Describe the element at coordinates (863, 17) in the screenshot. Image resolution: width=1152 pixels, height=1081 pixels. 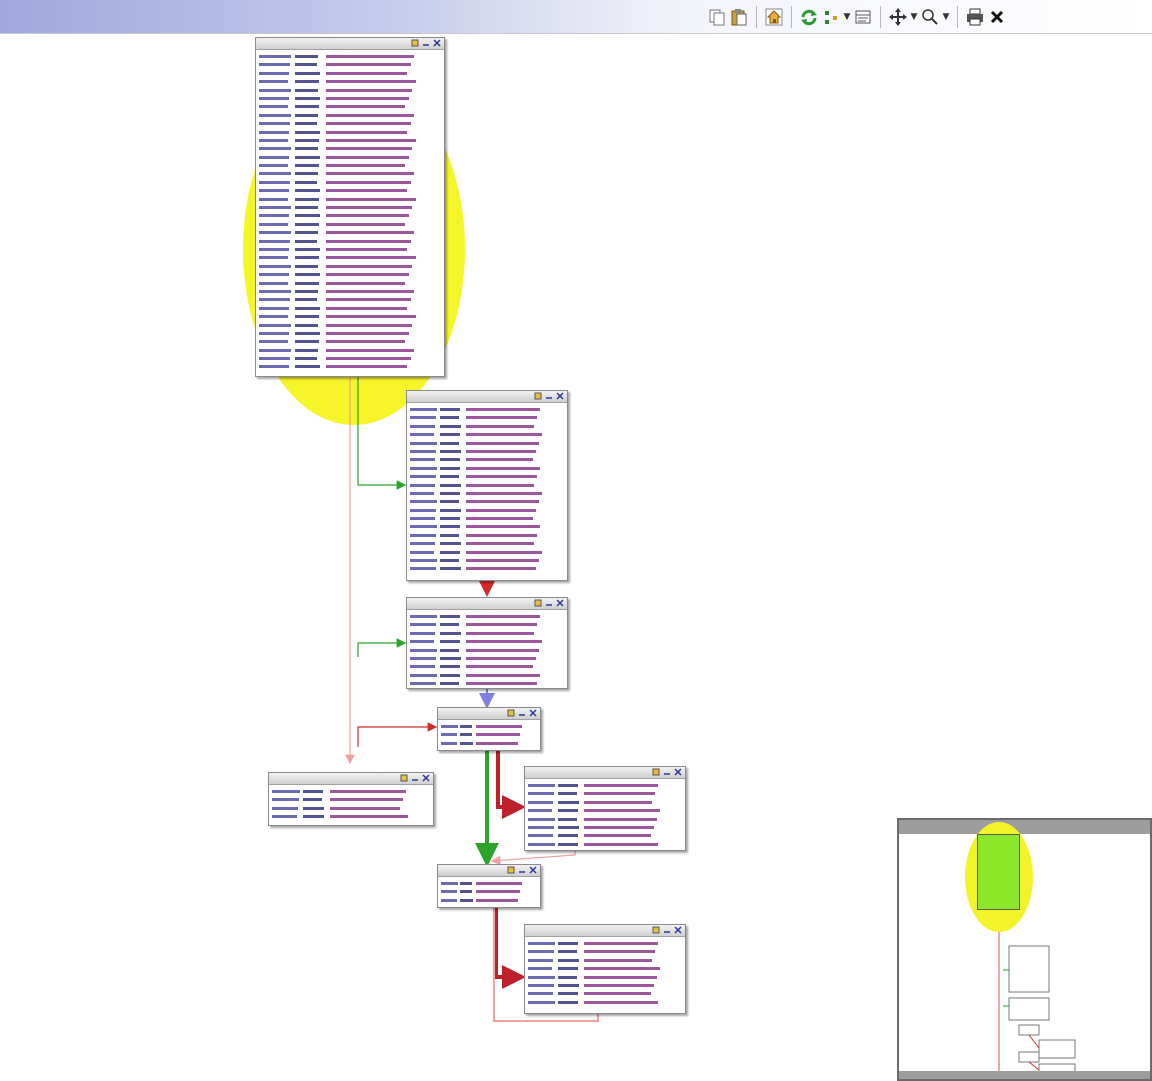
I see `display-options-button` at that location.